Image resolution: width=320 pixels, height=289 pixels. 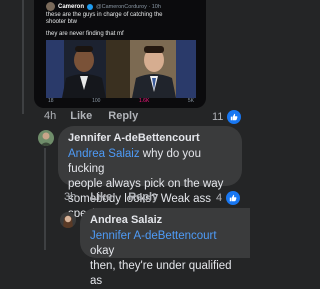 I want to click on verified-icon, so click(x=90, y=6).